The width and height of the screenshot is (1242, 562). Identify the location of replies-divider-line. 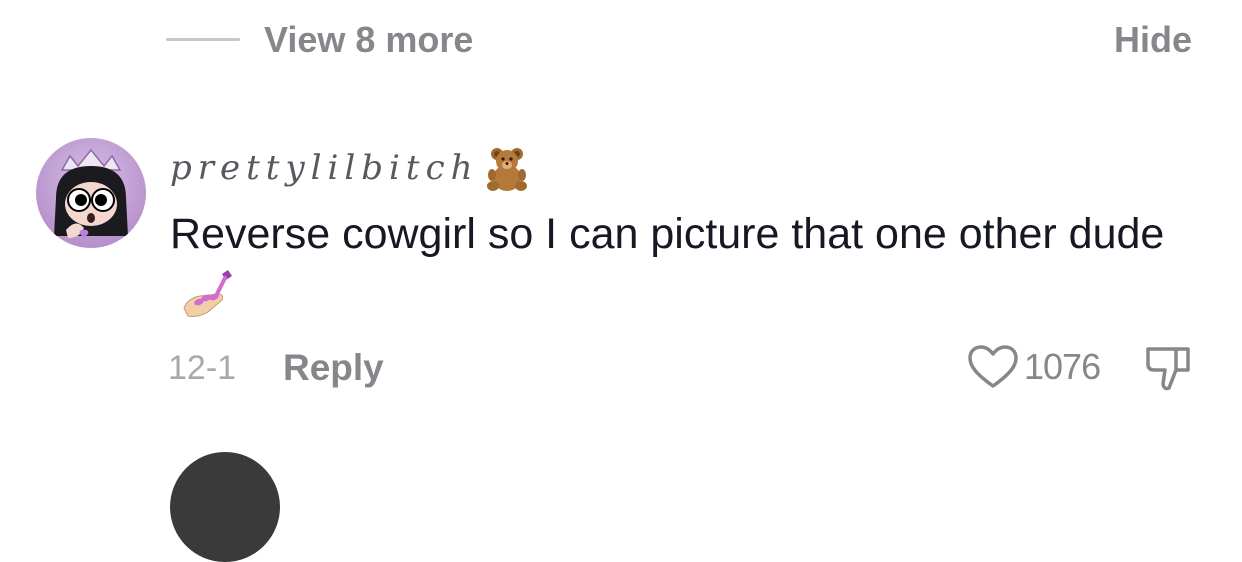
(203, 39).